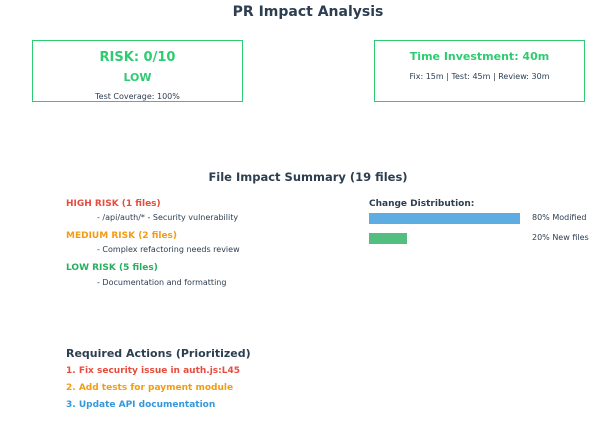 This screenshot has height=429, width=616. What do you see at coordinates (113, 204) in the screenshot?
I see `high-risk-heading: HIGH RISK (1 files)` at bounding box center [113, 204].